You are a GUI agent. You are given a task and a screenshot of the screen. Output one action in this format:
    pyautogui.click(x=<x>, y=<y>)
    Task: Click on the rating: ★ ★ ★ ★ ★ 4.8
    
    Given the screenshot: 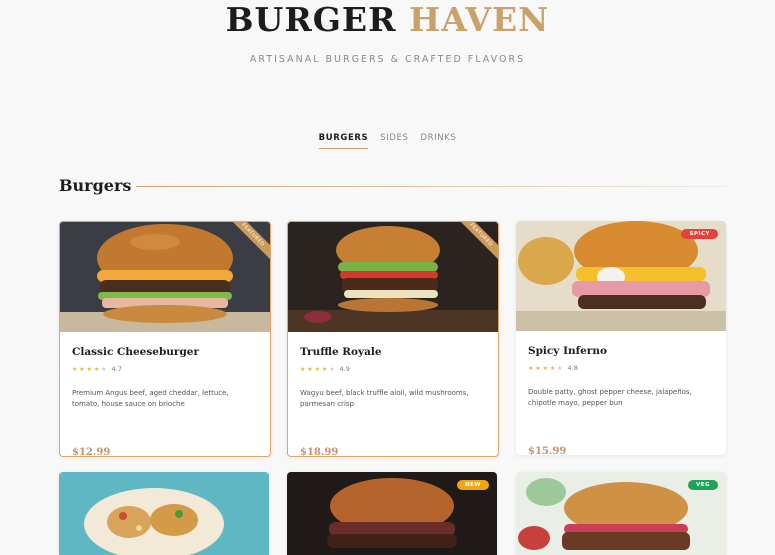 What is the action you would take?
    pyautogui.click(x=621, y=368)
    